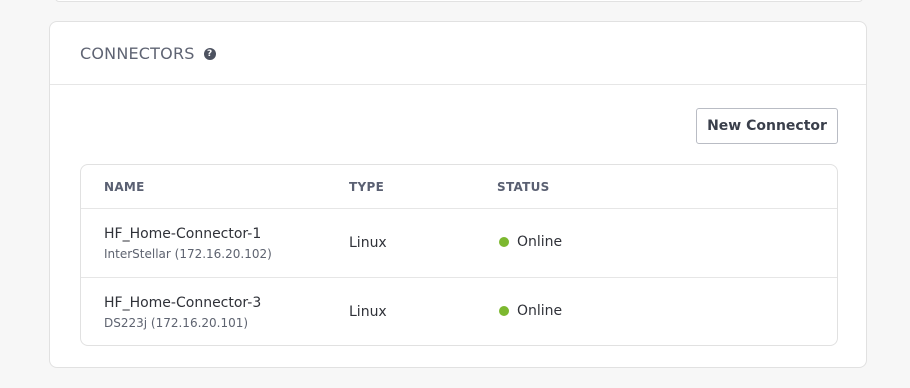  I want to click on panel-title: CONNECTORS, so click(137, 53).